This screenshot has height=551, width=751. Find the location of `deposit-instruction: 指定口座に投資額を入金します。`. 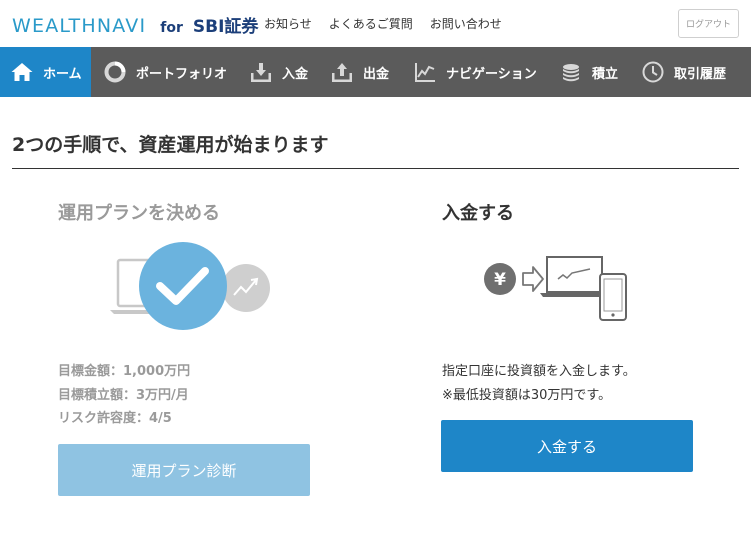

deposit-instruction: 指定口座に投資額を入金します。 is located at coordinates (539, 371).